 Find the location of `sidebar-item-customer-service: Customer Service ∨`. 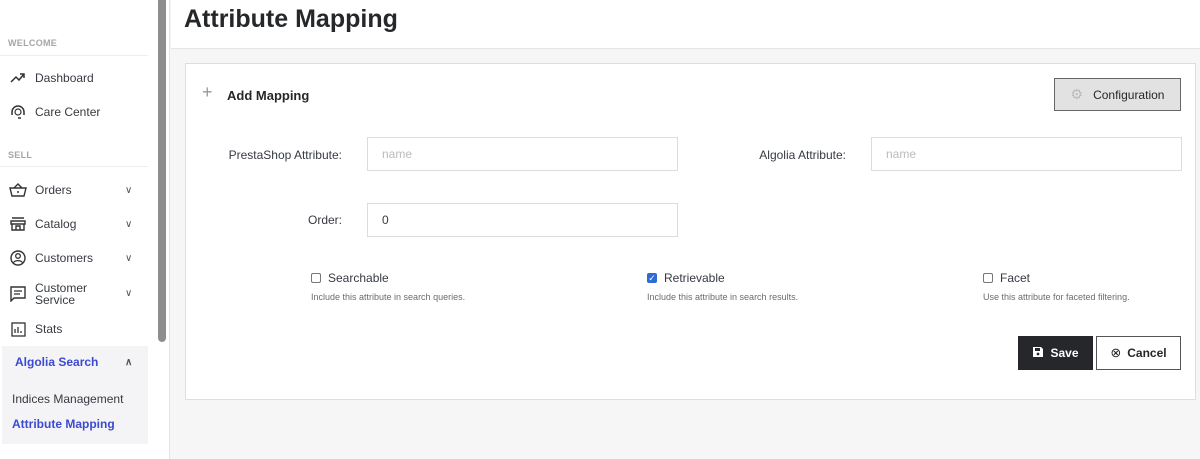

sidebar-item-customer-service: Customer Service ∨ is located at coordinates (79, 294).